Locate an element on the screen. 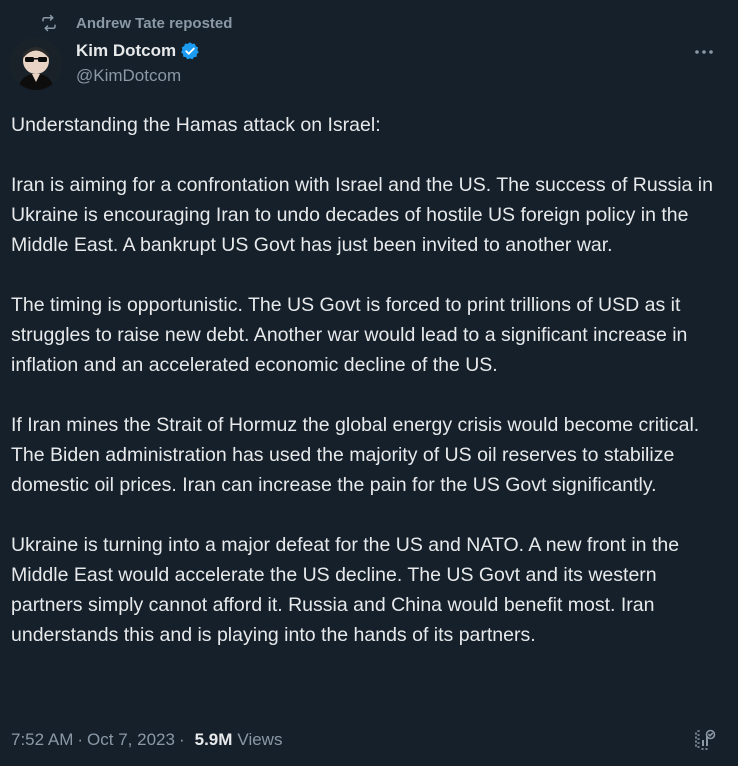 This screenshot has height=766, width=738. author-block: Kim Dotcom @KimDotcom is located at coordinates (138, 62).